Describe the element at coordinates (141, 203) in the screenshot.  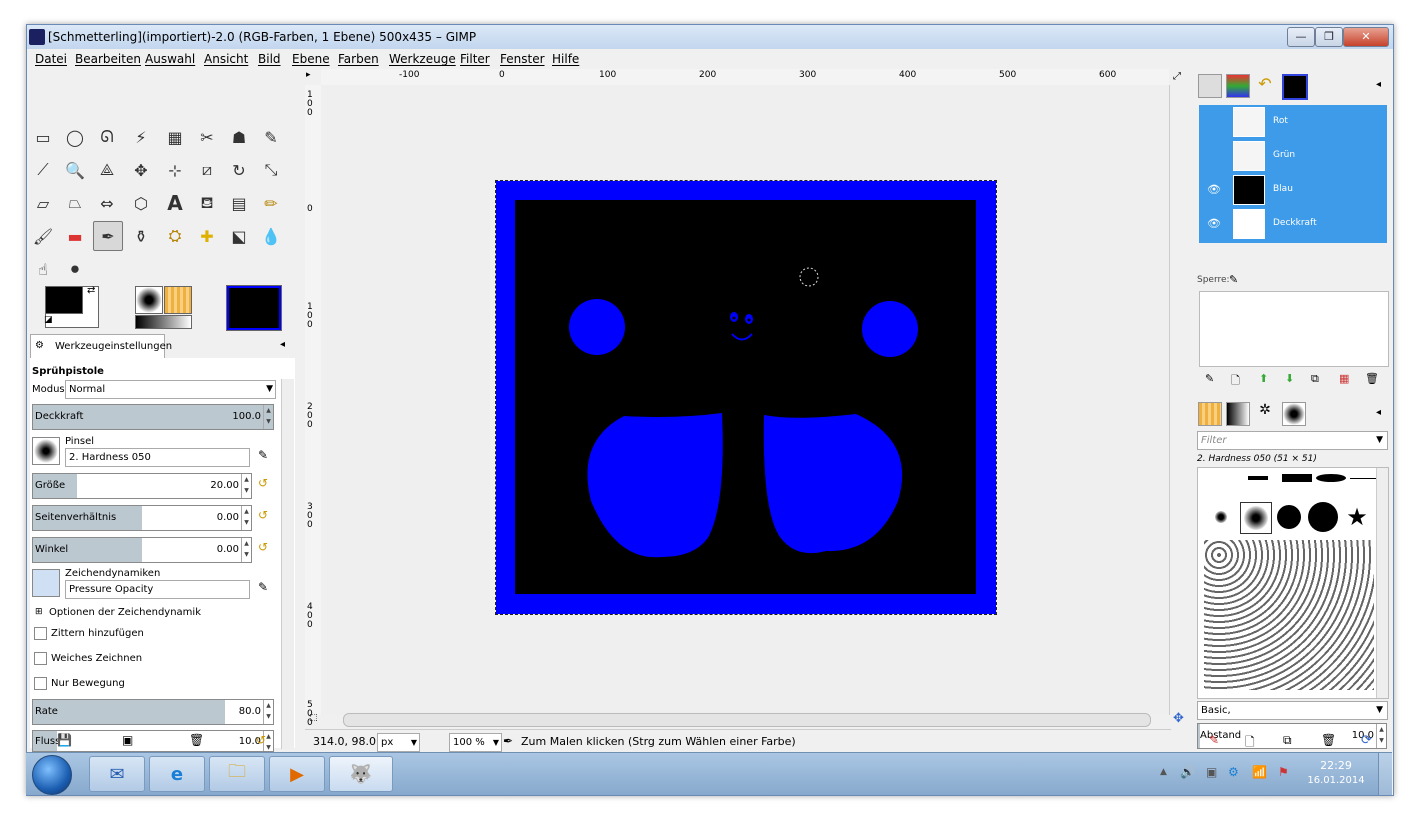
I see `cage-transform-icon: ⬡` at that location.